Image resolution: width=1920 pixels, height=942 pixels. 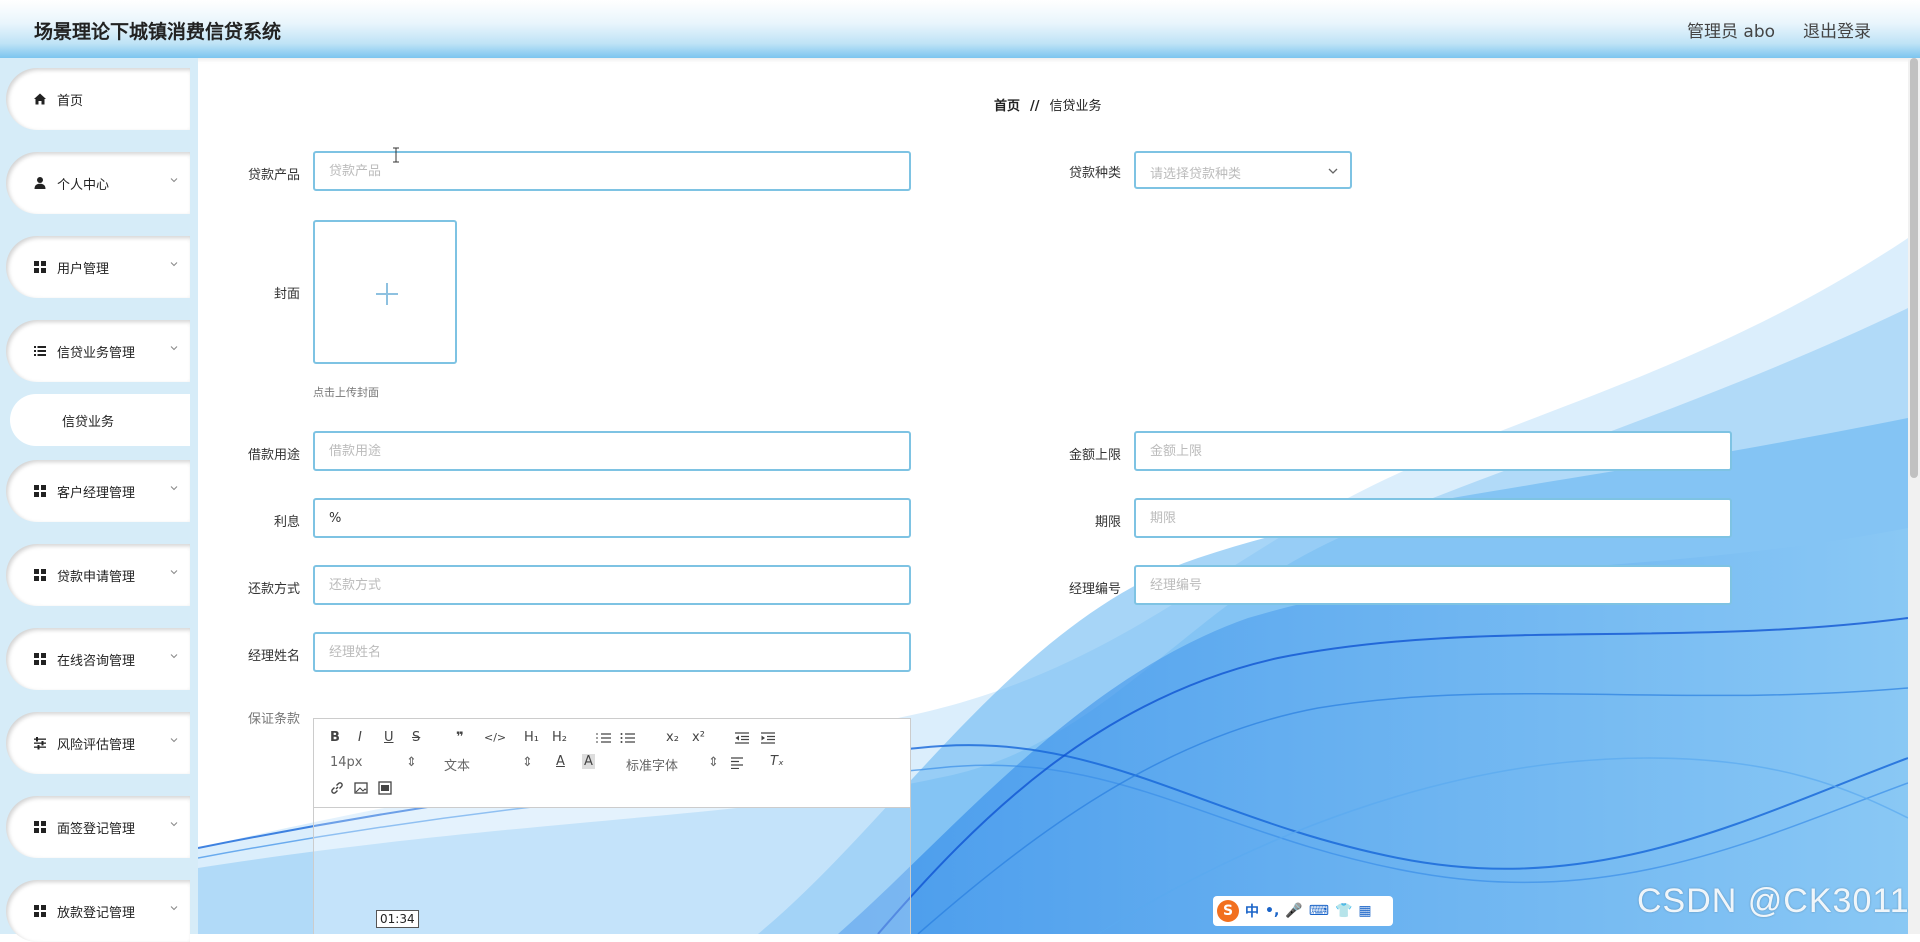 I want to click on sidebar-item-credit-business-management: 信贷业务管理, so click(x=98, y=351).